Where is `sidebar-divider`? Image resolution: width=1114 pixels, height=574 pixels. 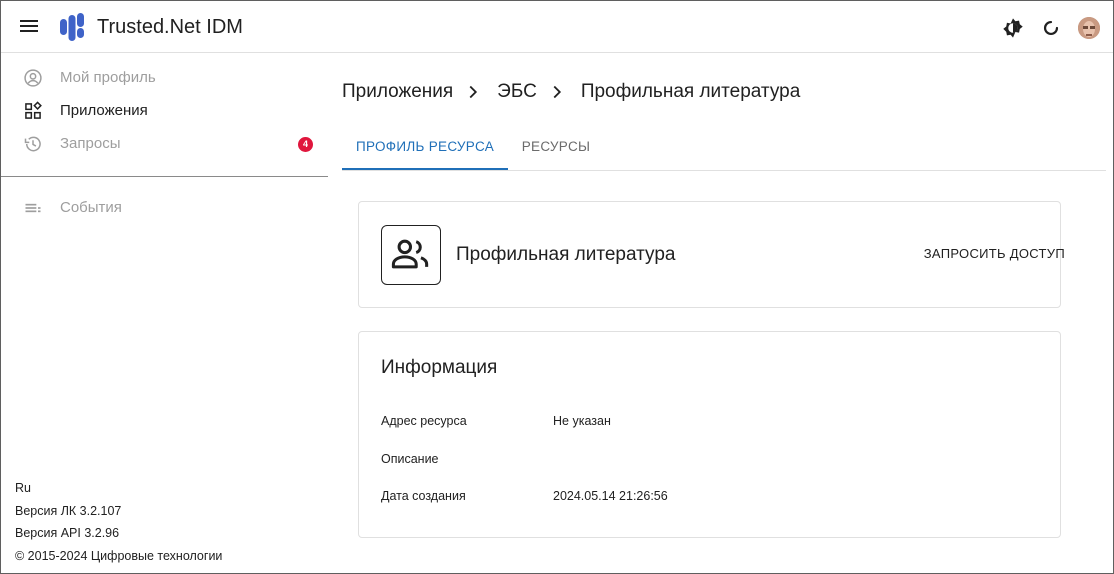 sidebar-divider is located at coordinates (164, 176).